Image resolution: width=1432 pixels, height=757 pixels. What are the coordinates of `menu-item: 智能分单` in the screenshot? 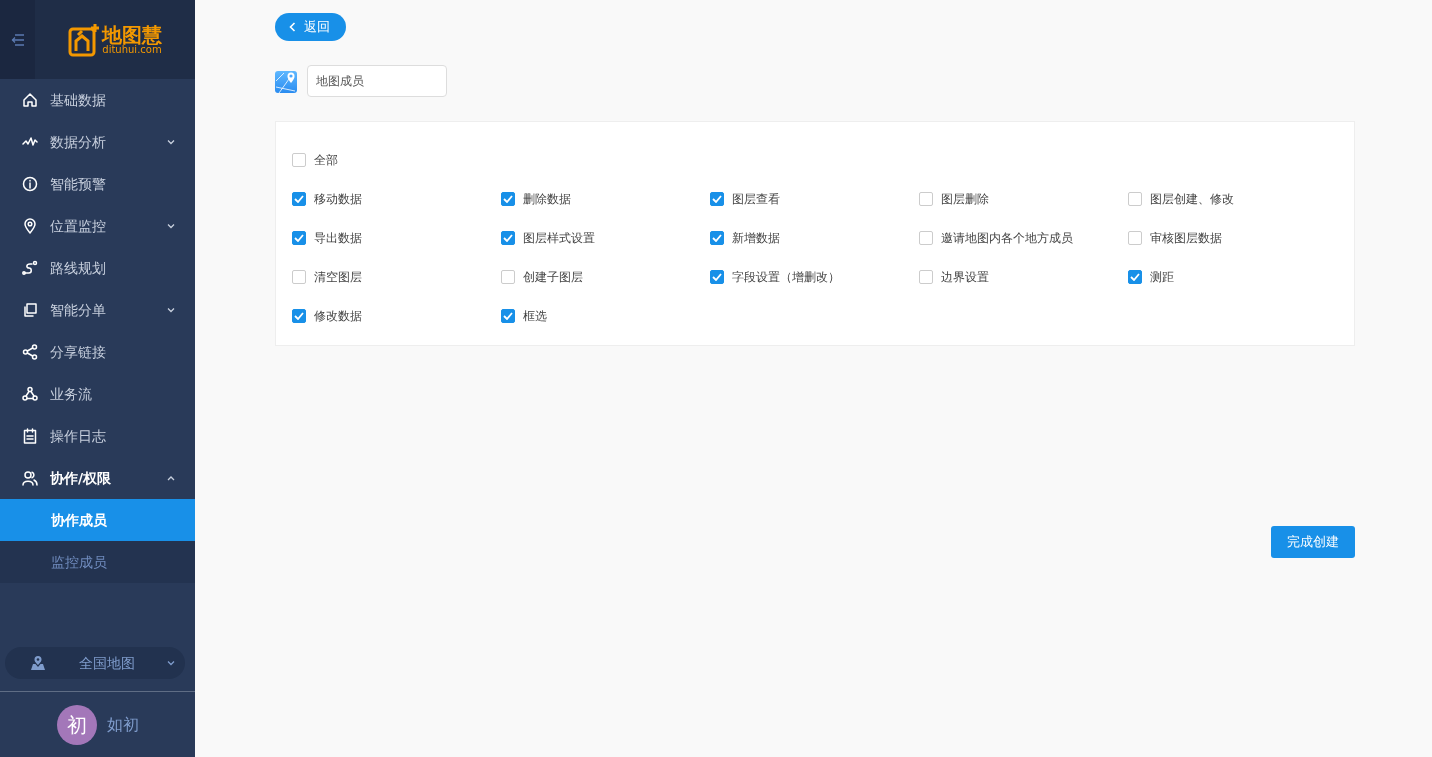 It's located at (97, 310).